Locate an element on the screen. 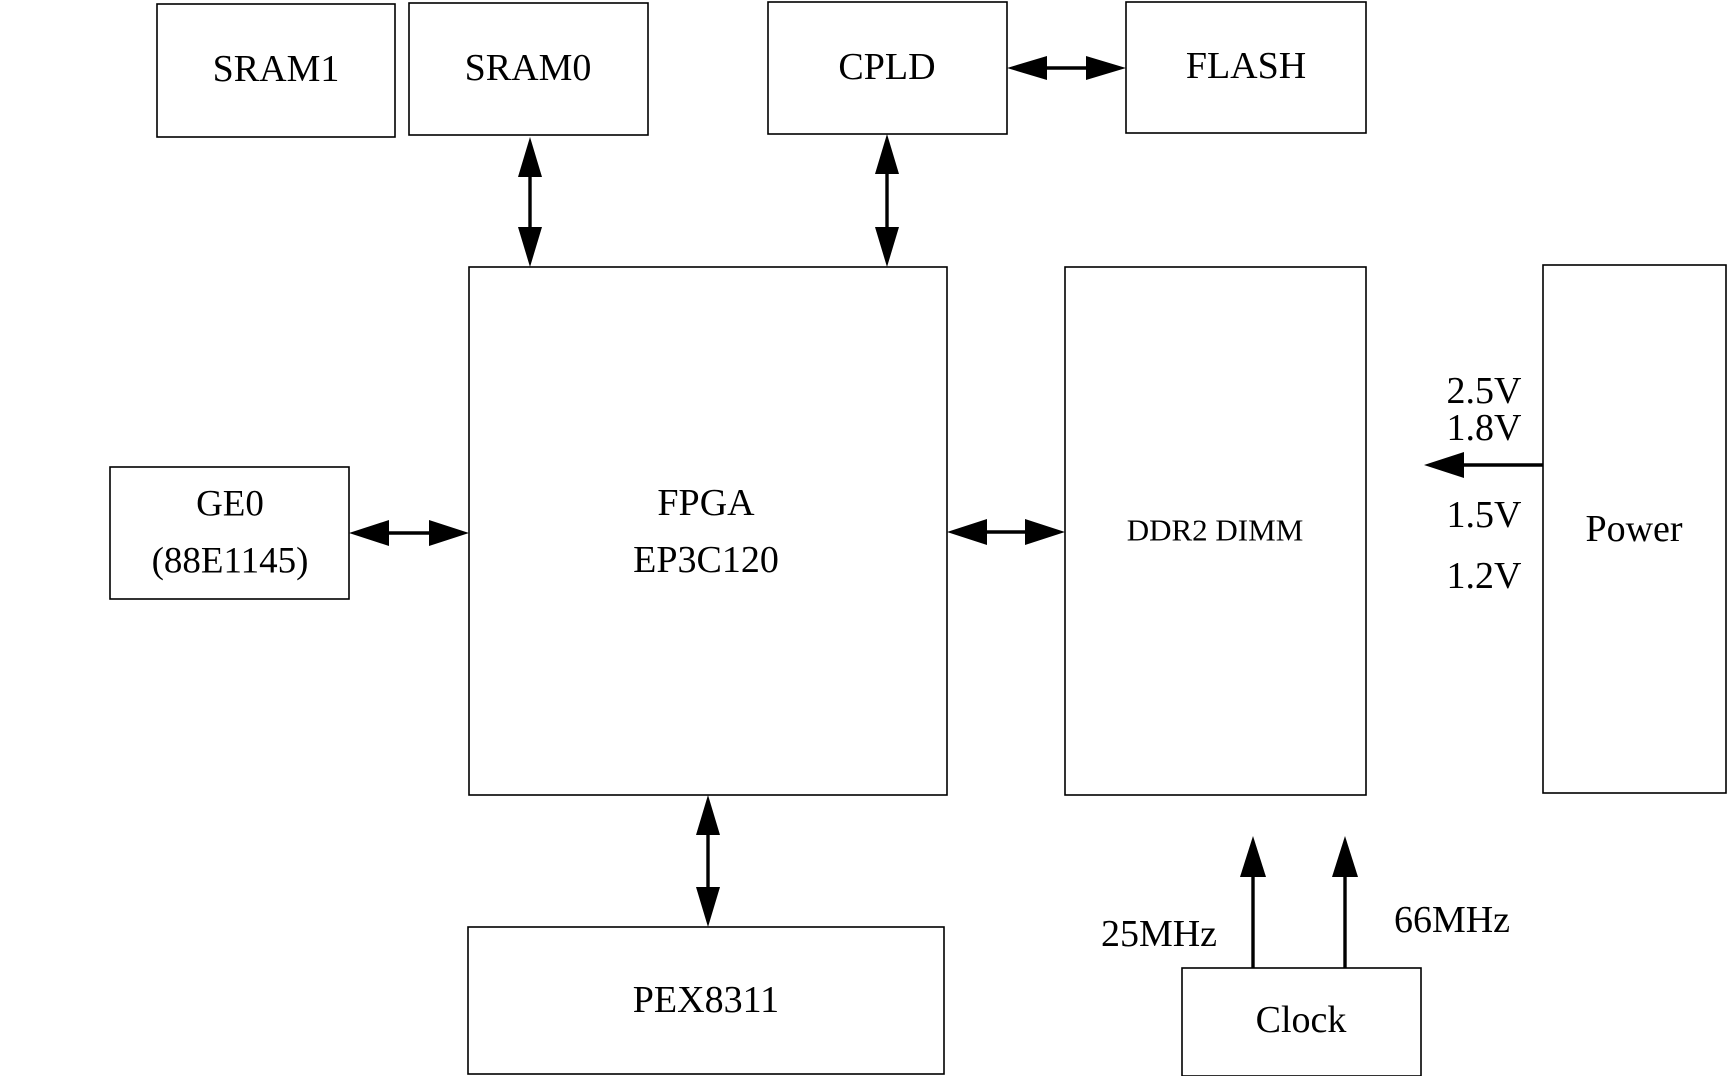 This screenshot has width=1727, height=1076. cpld-flash-arrow is located at coordinates (1066, 68).